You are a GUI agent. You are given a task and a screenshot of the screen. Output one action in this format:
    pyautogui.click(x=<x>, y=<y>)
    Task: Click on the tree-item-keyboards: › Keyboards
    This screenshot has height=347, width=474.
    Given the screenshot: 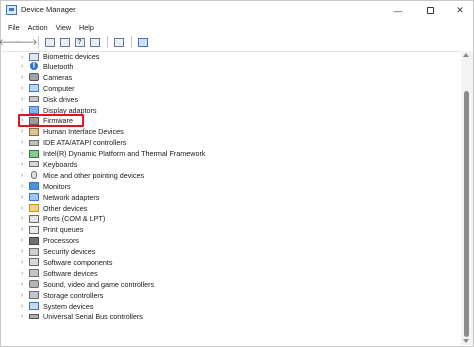 What is the action you would take?
    pyautogui.click(x=231, y=164)
    